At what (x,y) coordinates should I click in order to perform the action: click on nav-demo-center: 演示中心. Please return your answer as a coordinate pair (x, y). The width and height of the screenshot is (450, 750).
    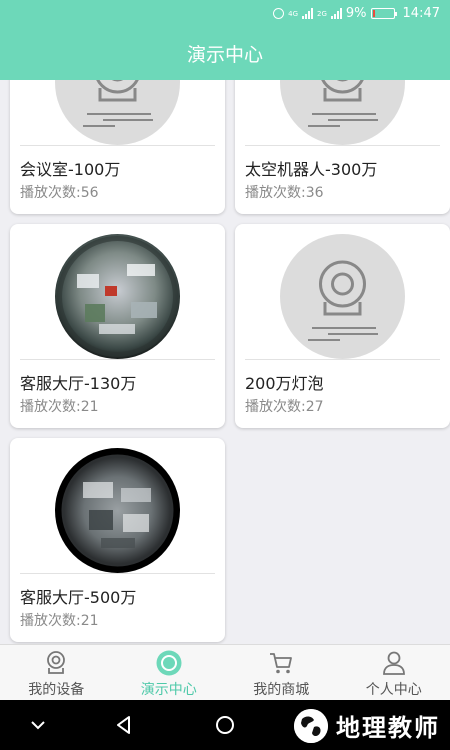
    Looking at the image, I should click on (169, 672).